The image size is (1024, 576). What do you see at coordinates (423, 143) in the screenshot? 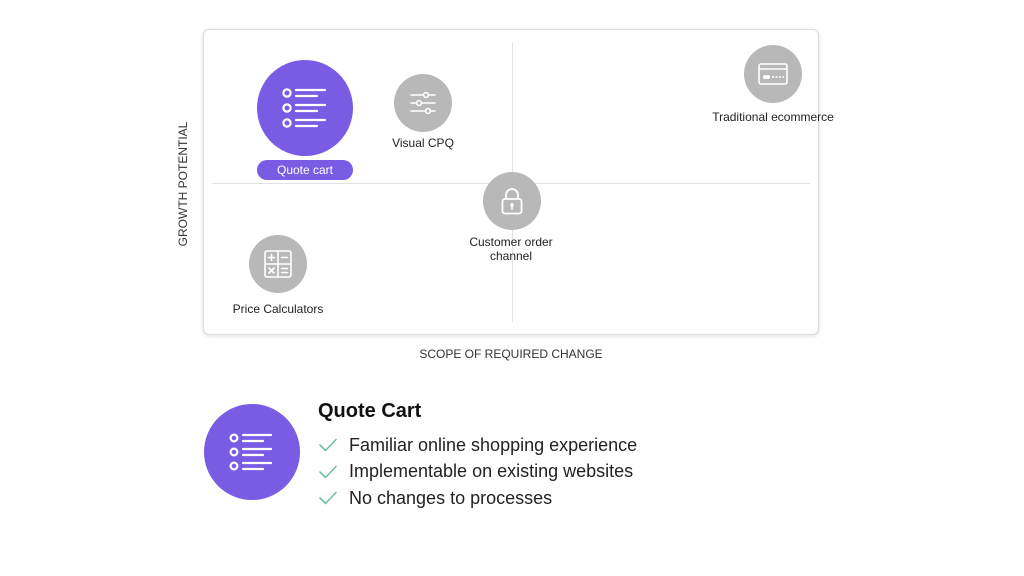
I see `visual-cpq-label: Visual CPQ` at bounding box center [423, 143].